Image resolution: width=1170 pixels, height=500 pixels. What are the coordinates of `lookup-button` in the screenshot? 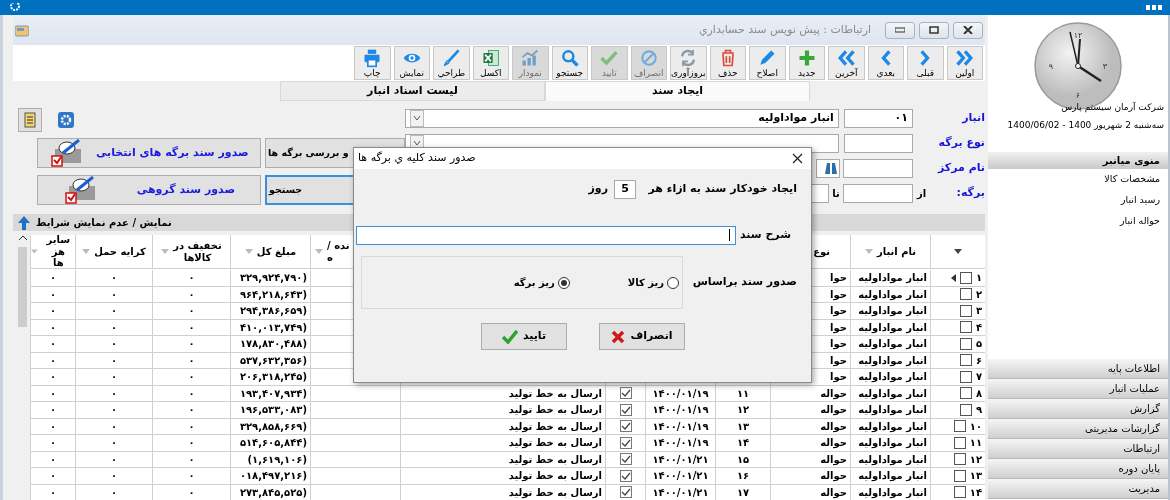 It's located at (828, 168).